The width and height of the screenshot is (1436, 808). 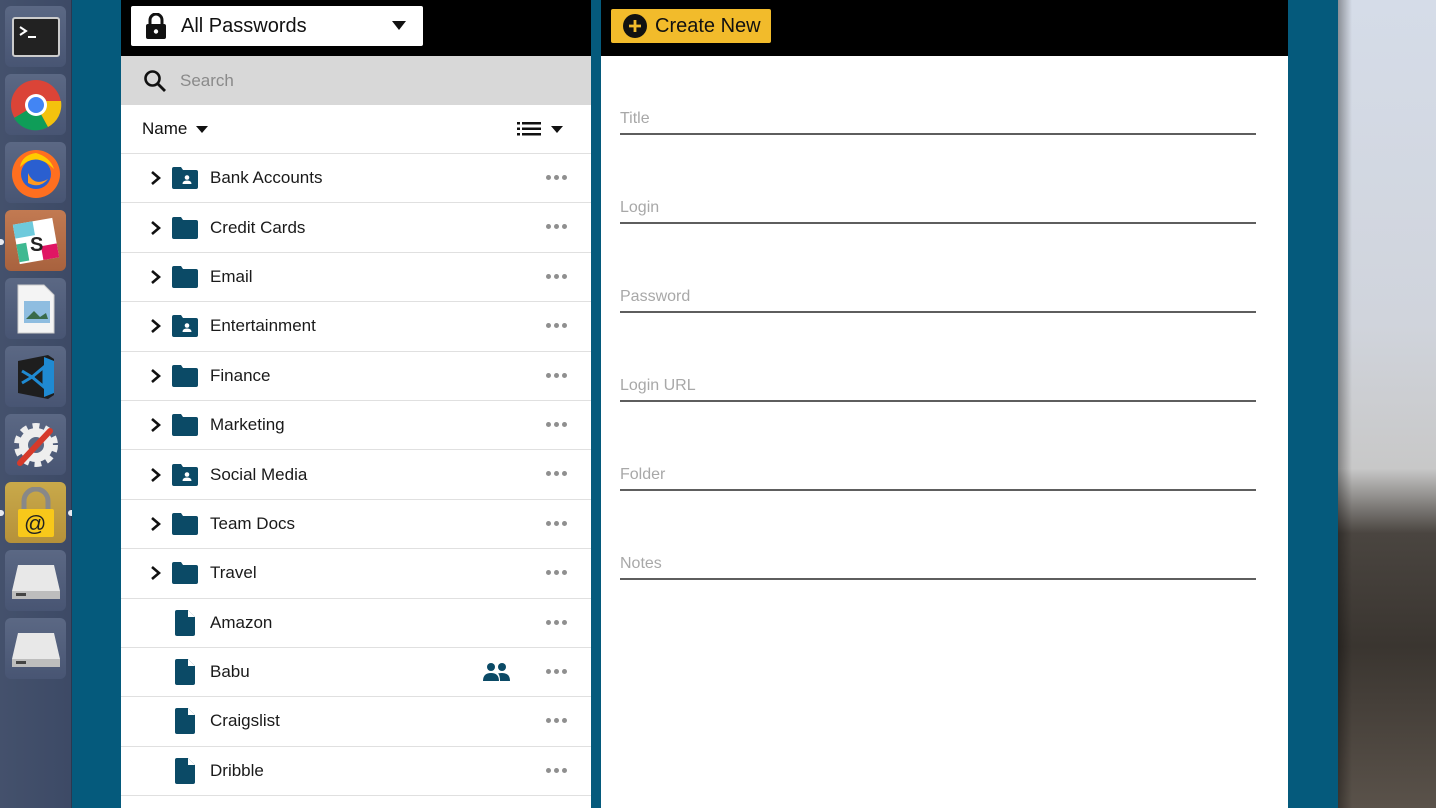 I want to click on folder-row: Marketing, so click(x=356, y=426).